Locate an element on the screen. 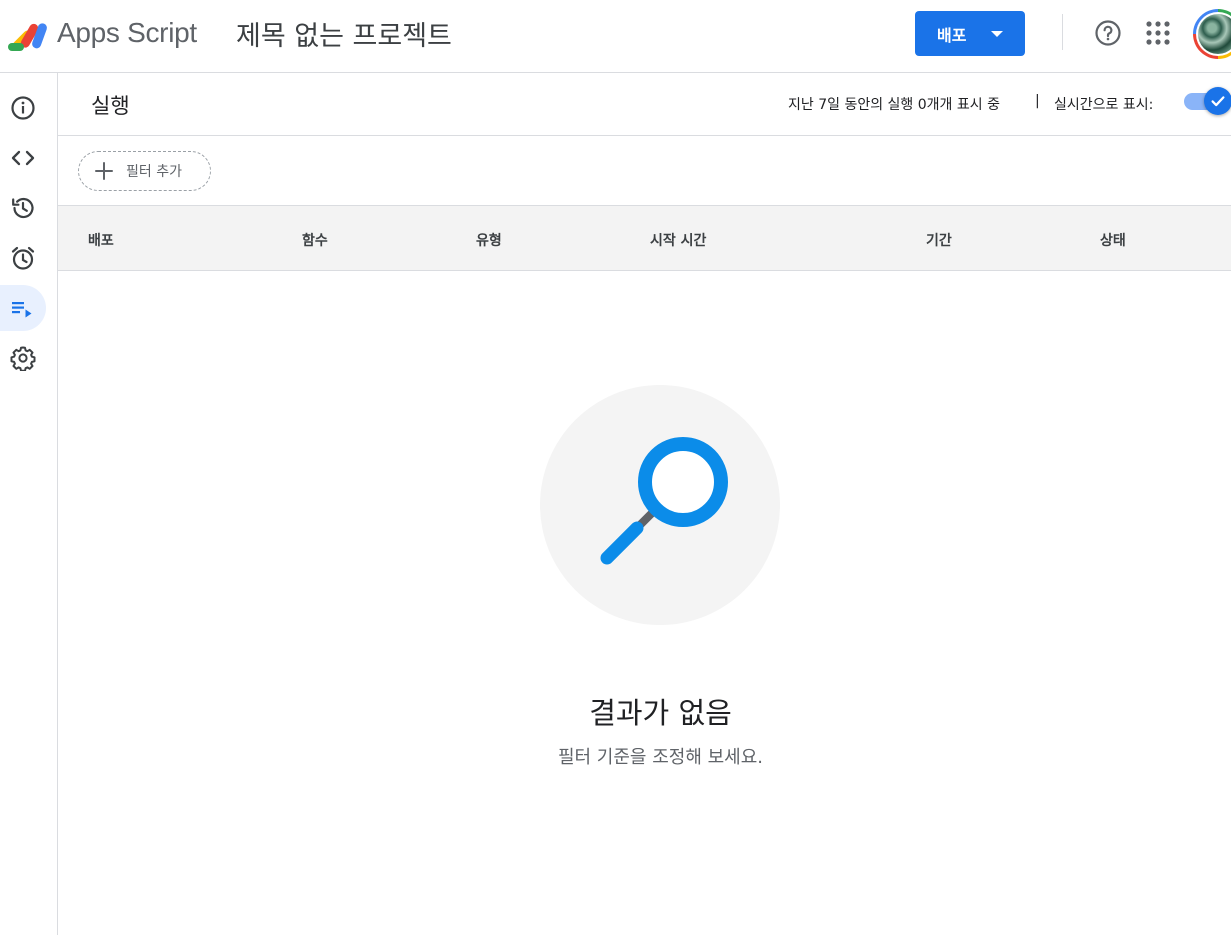 This screenshot has height=935, width=1231. page-title: 실행 is located at coordinates (110, 106).